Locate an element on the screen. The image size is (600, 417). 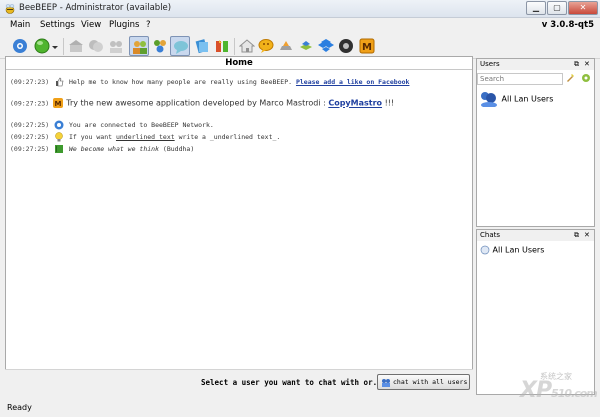
status-online-icon is located at coordinates (42, 46).